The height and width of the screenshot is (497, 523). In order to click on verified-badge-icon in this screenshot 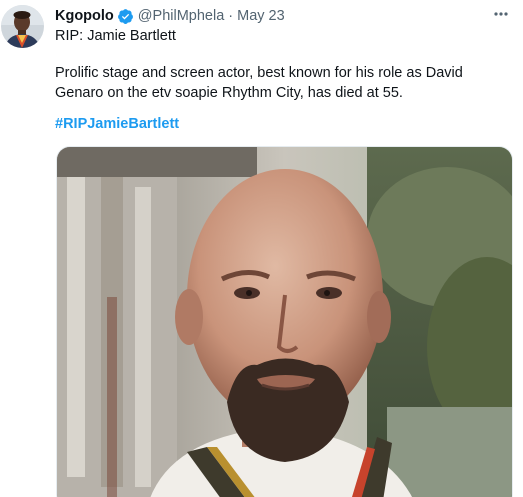, I will do `click(125, 16)`.